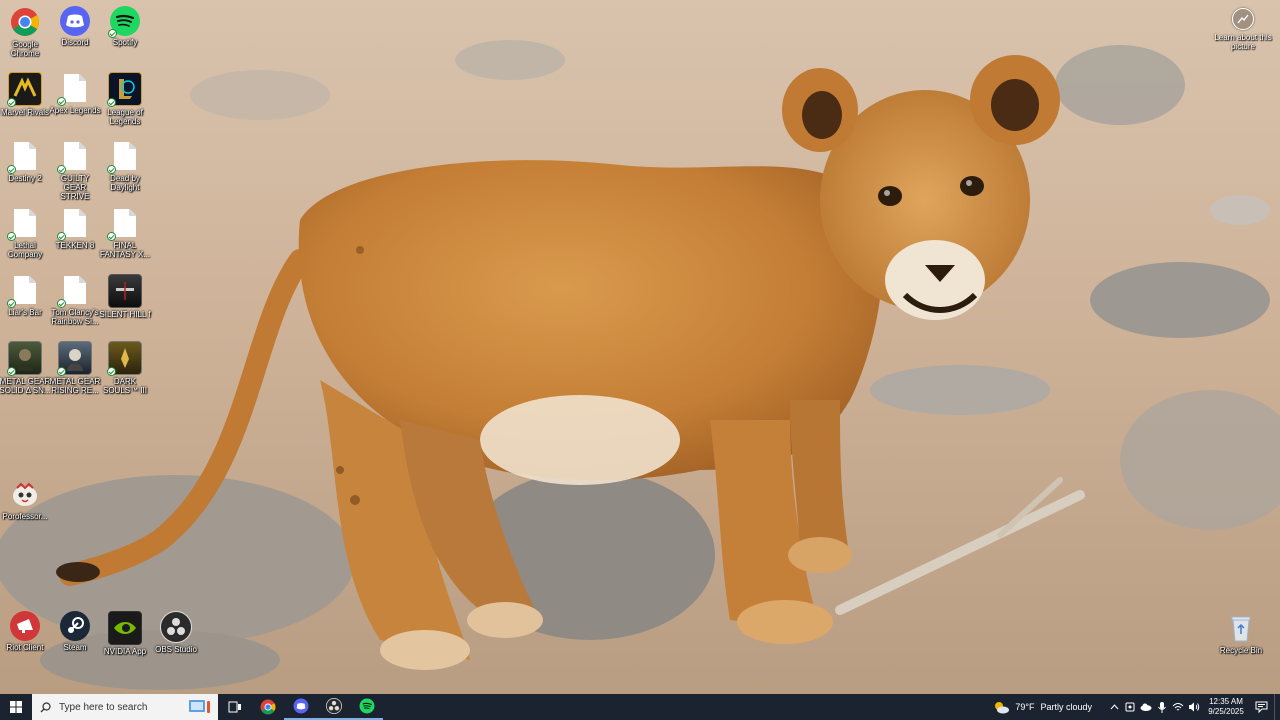 The width and height of the screenshot is (1280, 720). I want to click on desktop-icon-label: OBS Studio, so click(176, 649).